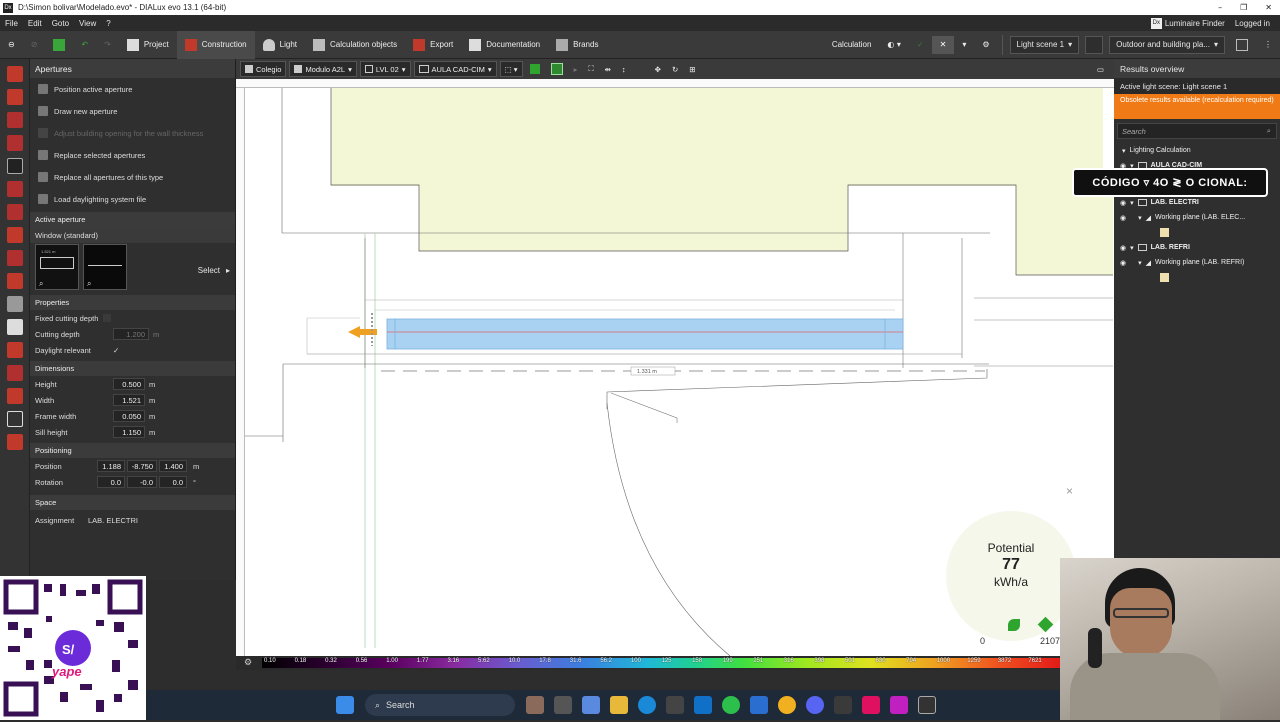 This screenshot has height=722, width=1280. I want to click on task-view-icon, so click(563, 705).